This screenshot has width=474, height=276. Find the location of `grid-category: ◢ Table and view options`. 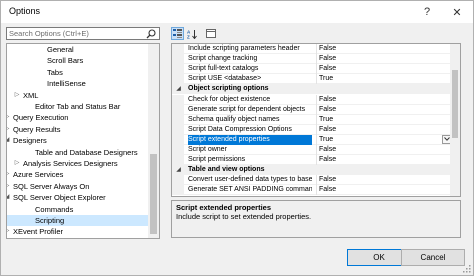

grid-category: ◢ Table and view options is located at coordinates (311, 170).